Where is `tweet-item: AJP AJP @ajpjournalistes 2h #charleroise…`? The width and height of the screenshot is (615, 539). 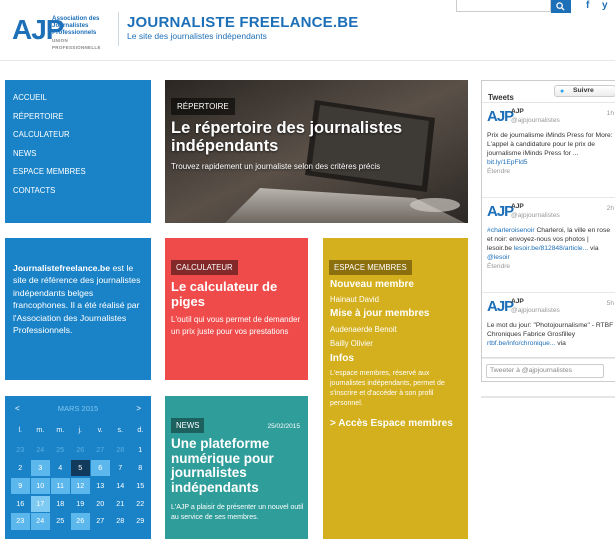 tweet-item: AJP AJP @ajpjournalistes 2h #charleroise… is located at coordinates (548, 245).